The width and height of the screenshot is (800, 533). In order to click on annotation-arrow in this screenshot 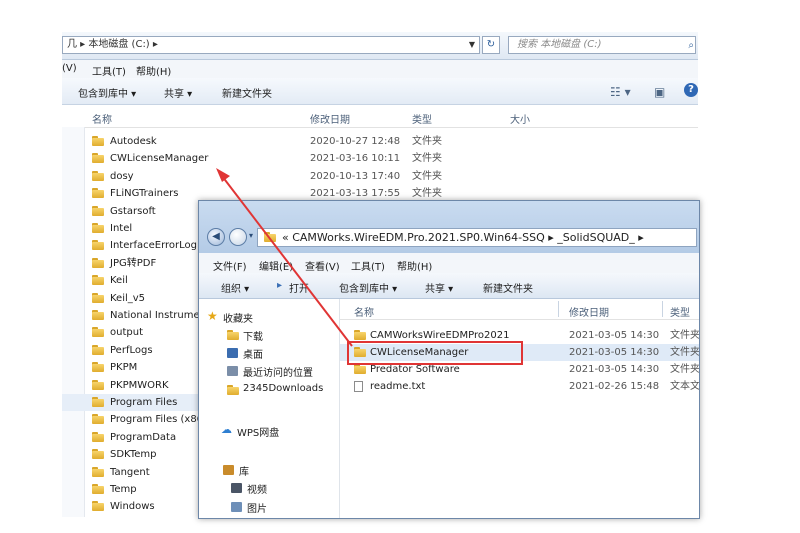, I will do `click(284, 257)`.